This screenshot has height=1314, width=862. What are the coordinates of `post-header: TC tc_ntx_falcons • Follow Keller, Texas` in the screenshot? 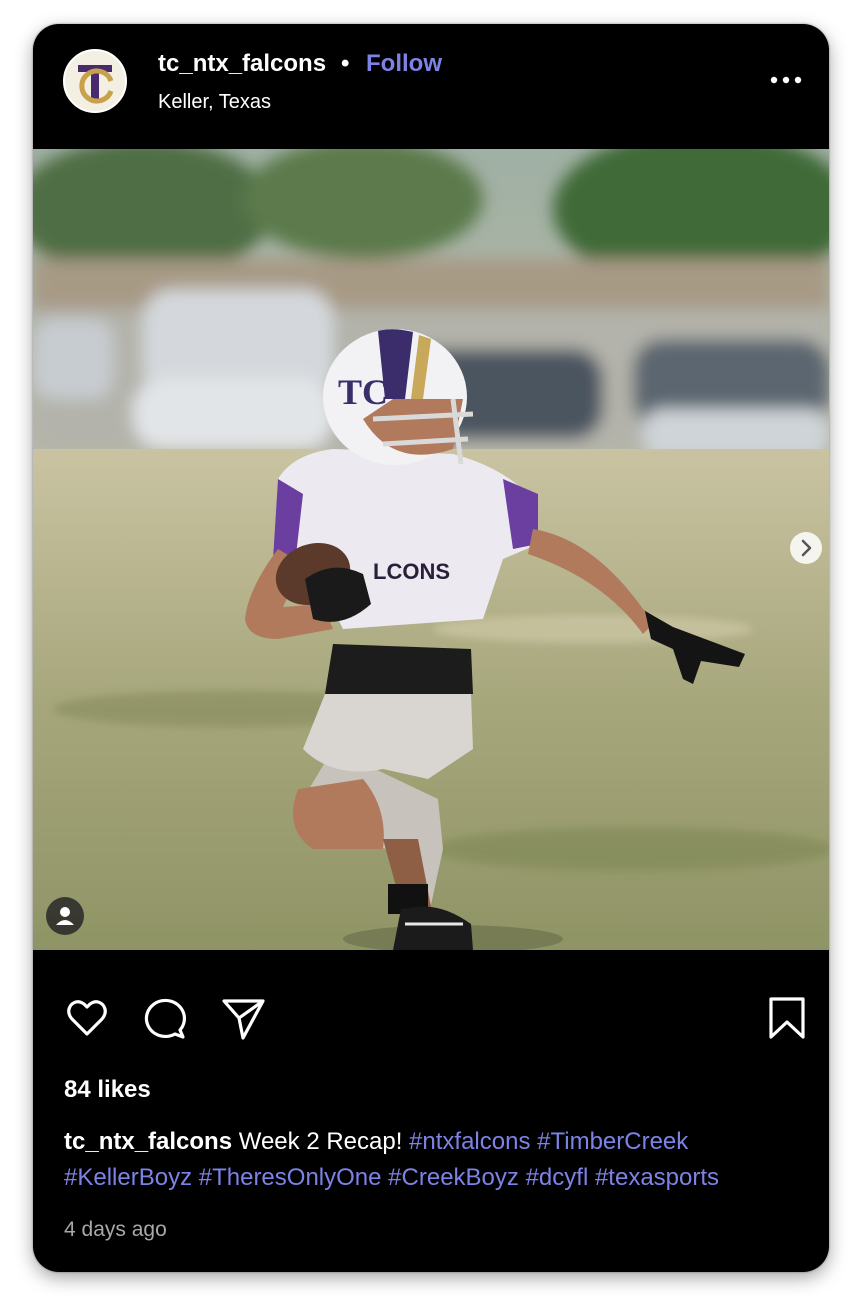 It's located at (431, 86).